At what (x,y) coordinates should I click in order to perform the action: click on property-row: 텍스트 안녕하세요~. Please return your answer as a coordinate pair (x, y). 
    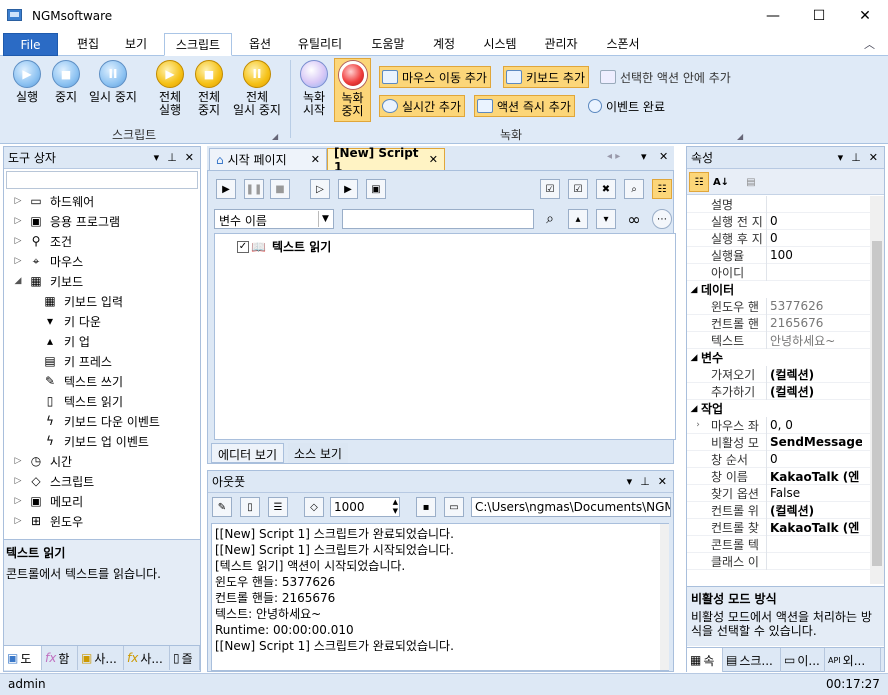
    Looking at the image, I should click on (778, 340).